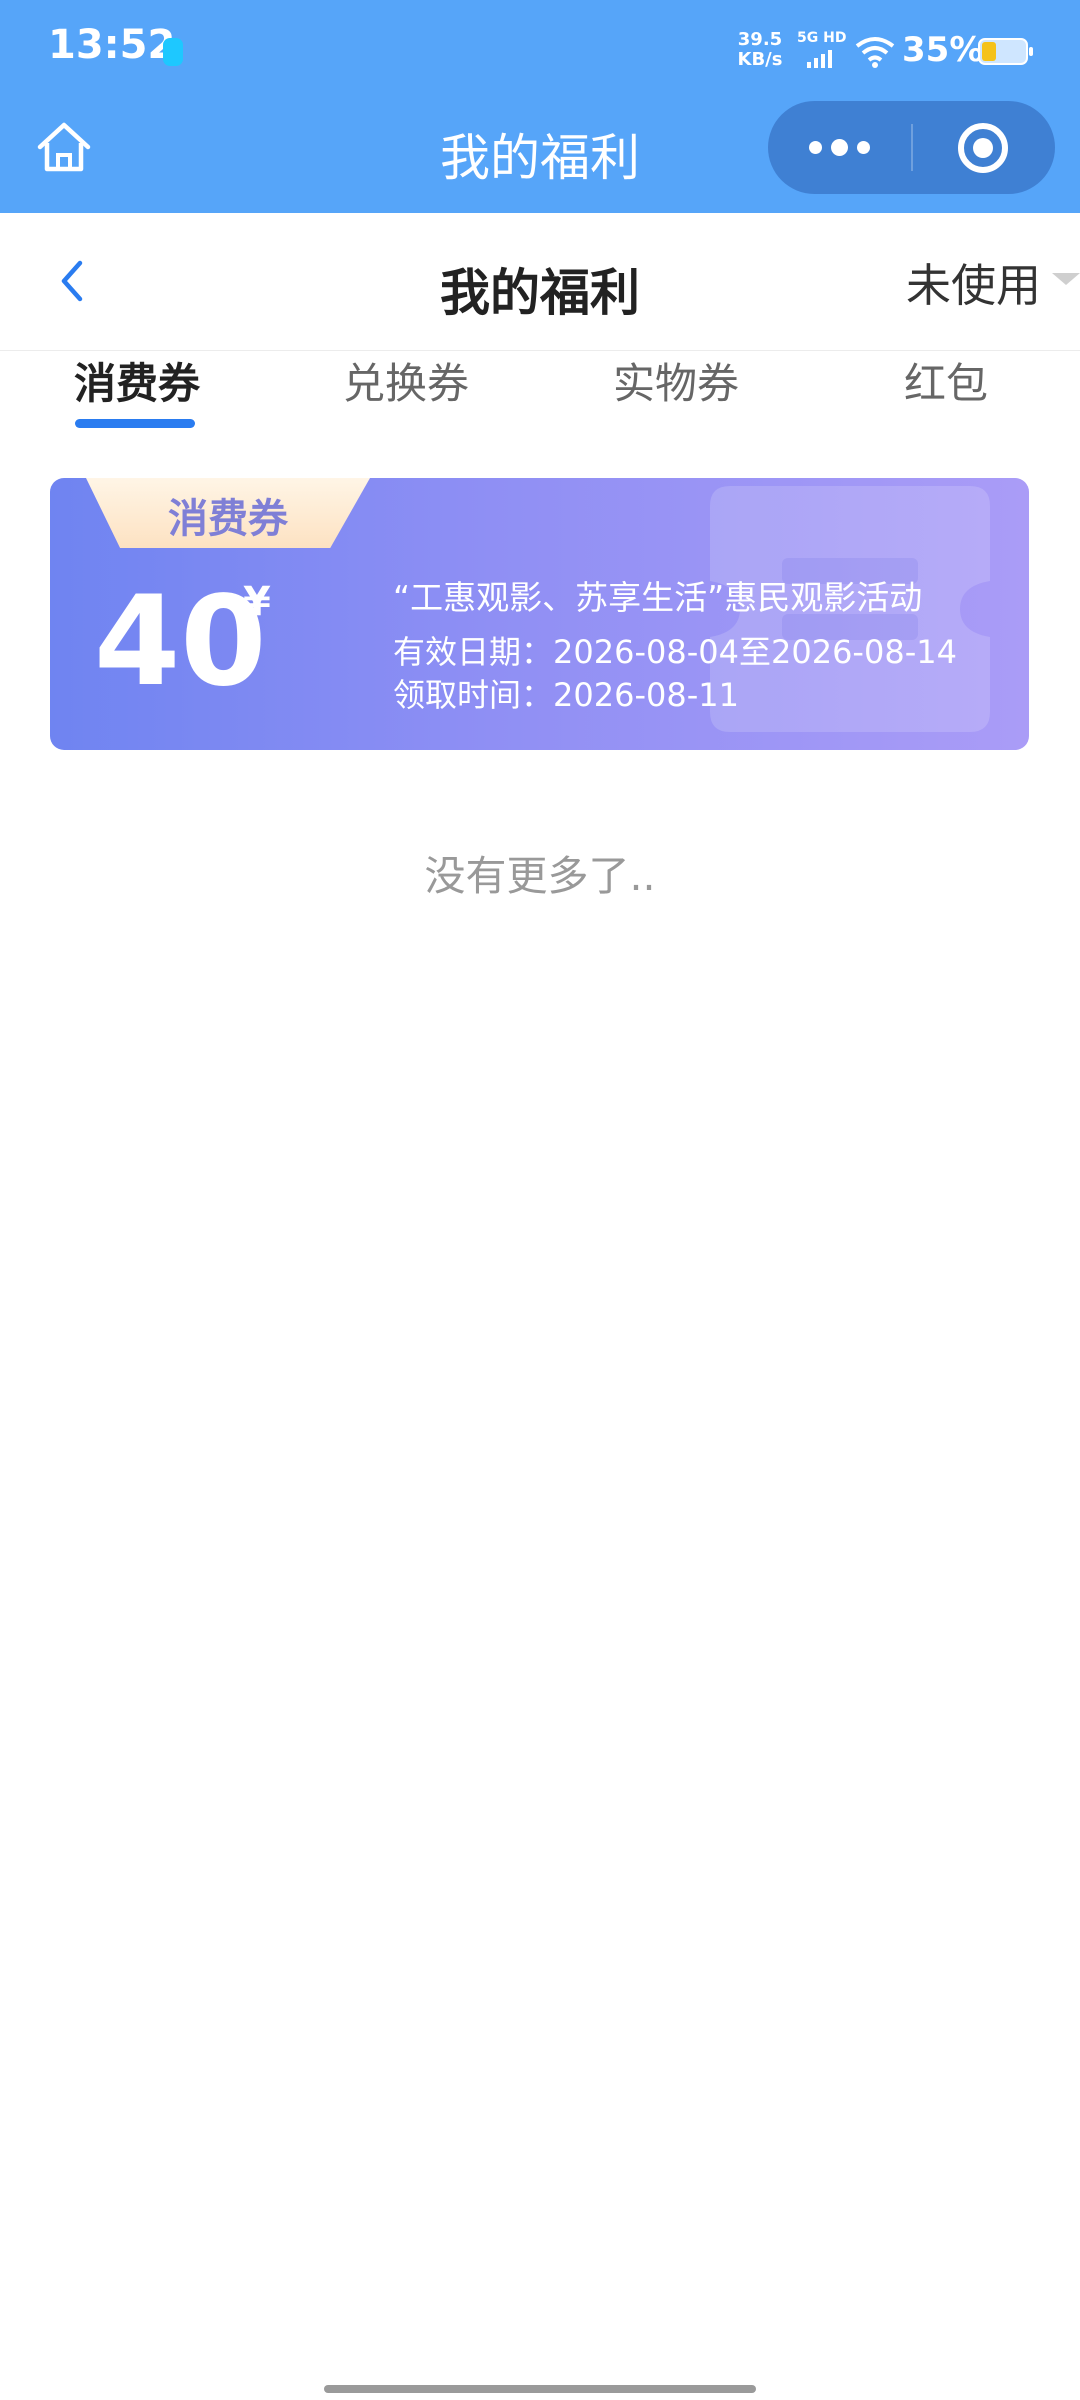 The width and height of the screenshot is (1080, 2400). What do you see at coordinates (646, 695) in the screenshot?
I see `coupon-received-value: 2026-08-11` at bounding box center [646, 695].